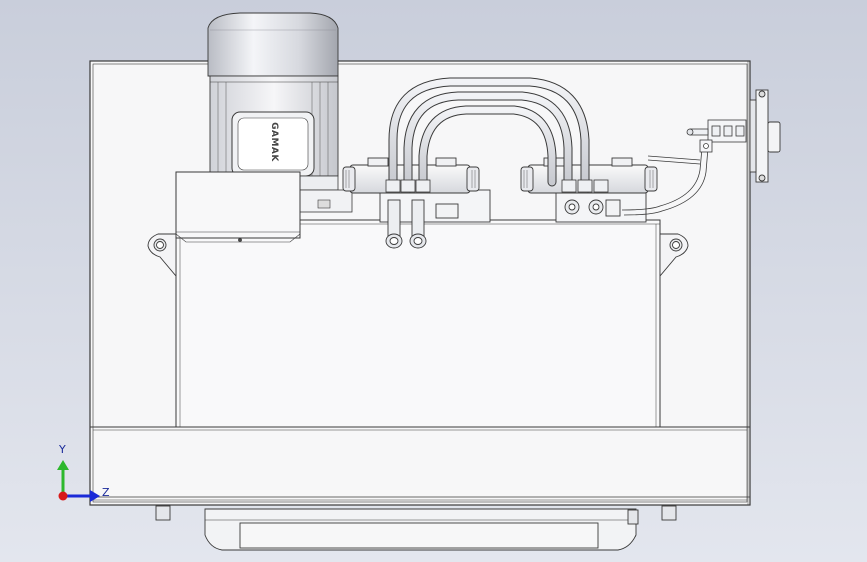 The width and height of the screenshot is (867, 562). Describe the element at coordinates (63, 465) in the screenshot. I see `y-axis-arrowhead` at that location.